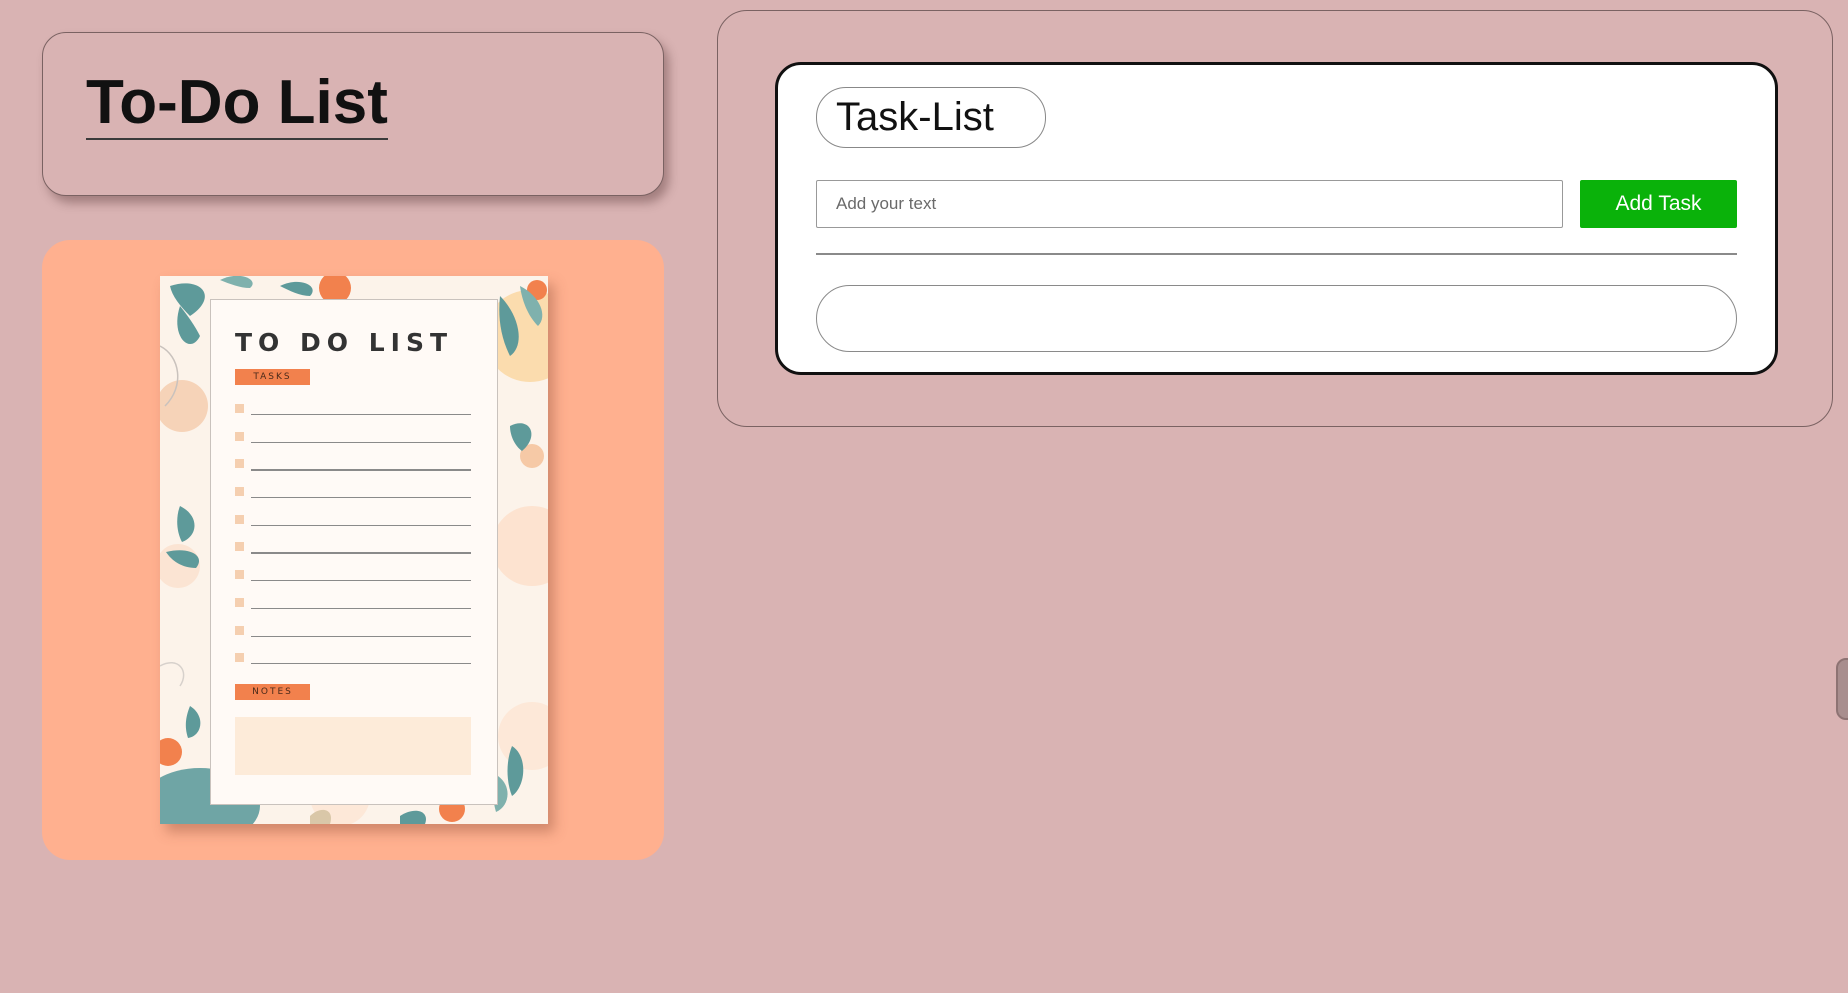  I want to click on todo-notepad-image: TO DO LIST TASKS NOTES, so click(354, 550).